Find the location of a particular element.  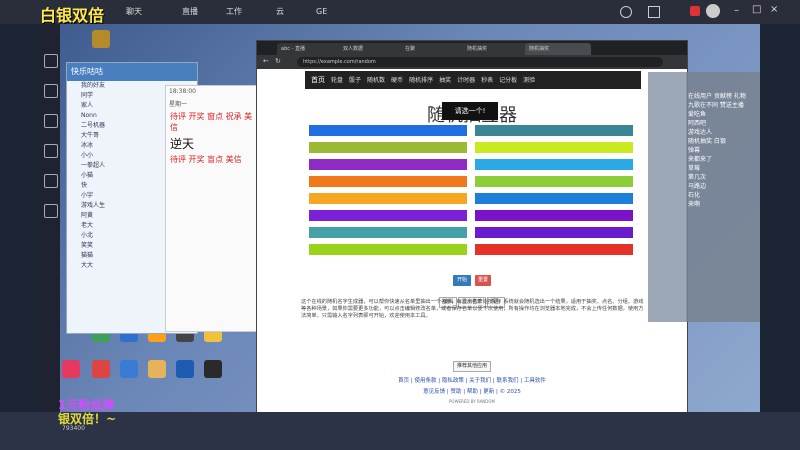

start-button: 开始 is located at coordinates (462, 280).